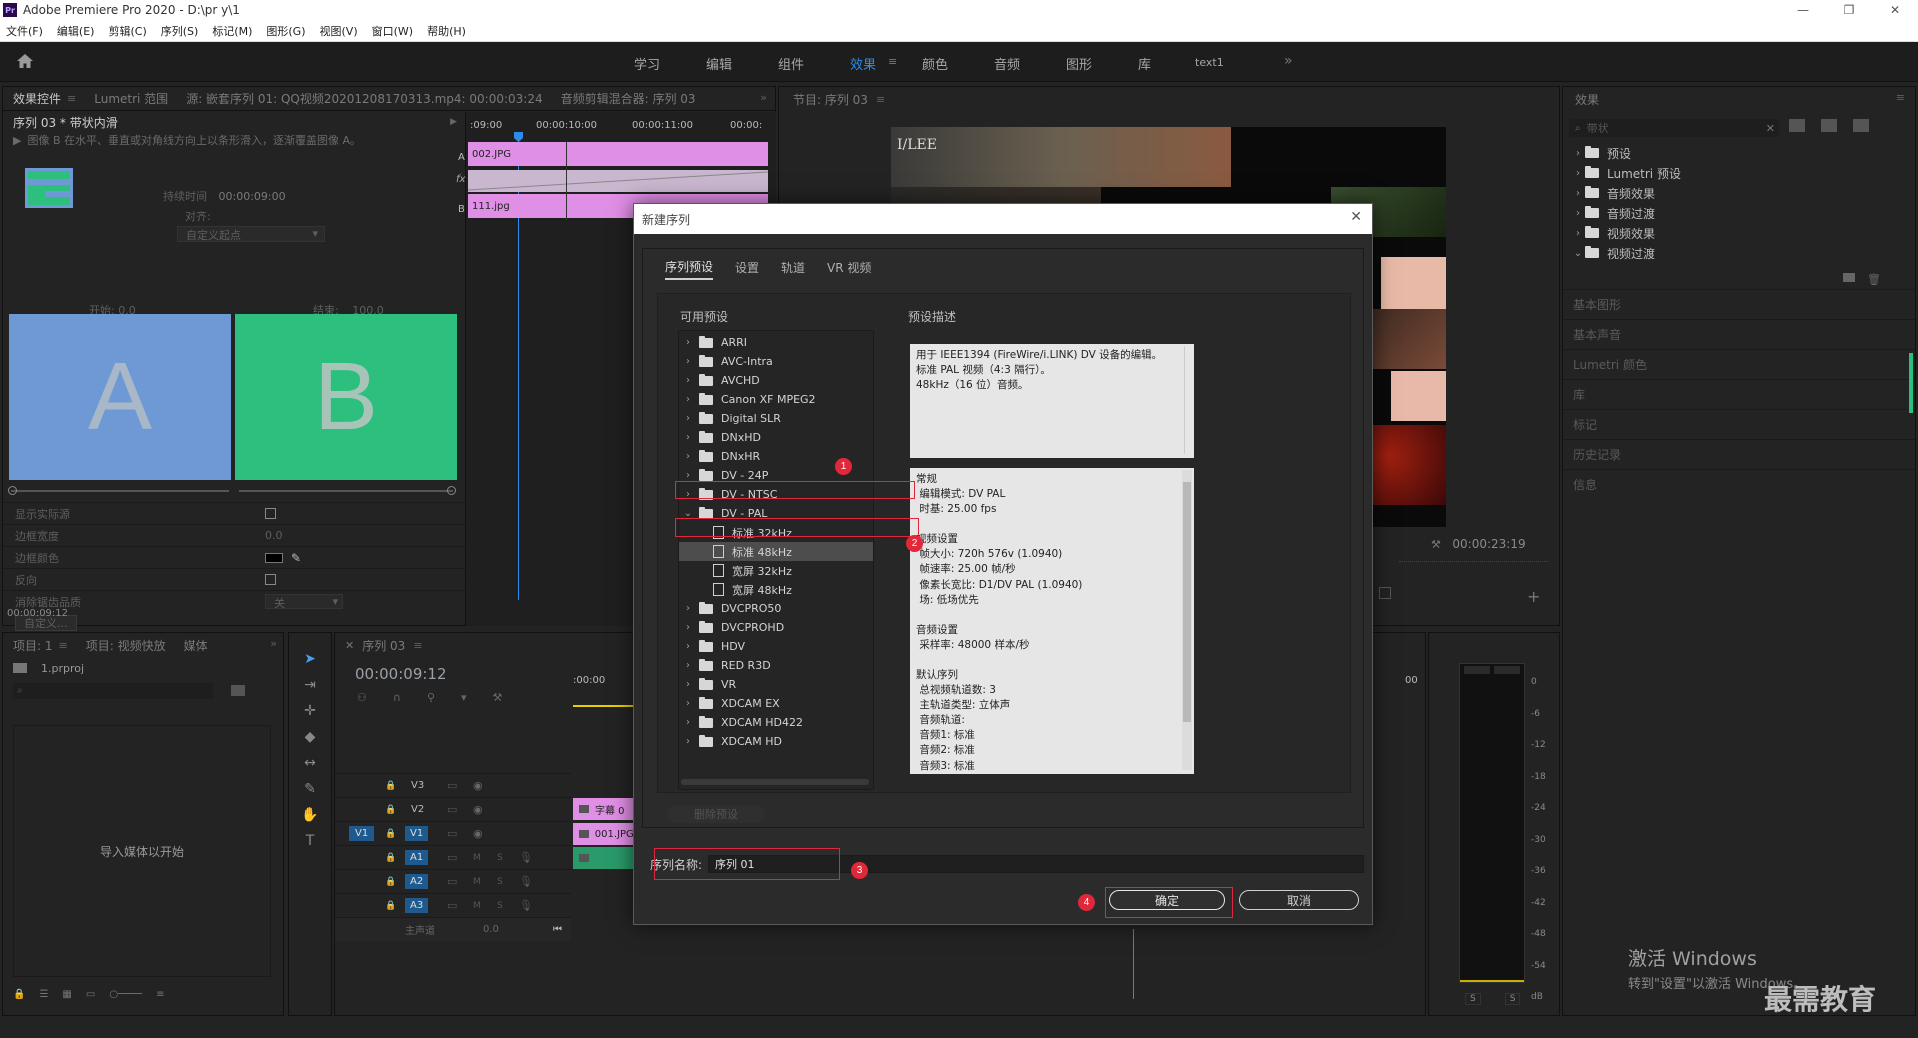 Image resolution: width=1918 pixels, height=1038 pixels. Describe the element at coordinates (603, 809) in the screenshot. I see `clip-v2-title: 字幕 0` at that location.